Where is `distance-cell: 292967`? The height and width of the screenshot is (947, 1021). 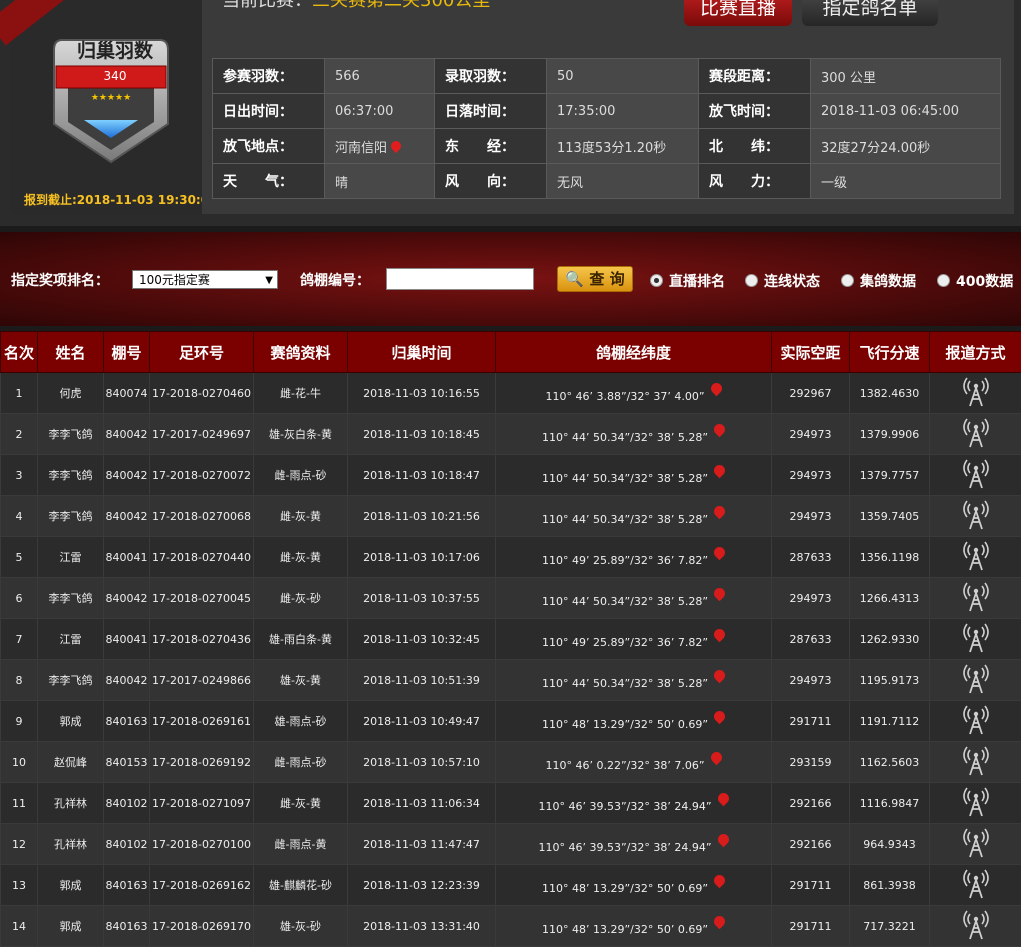
distance-cell: 292967 is located at coordinates (811, 393).